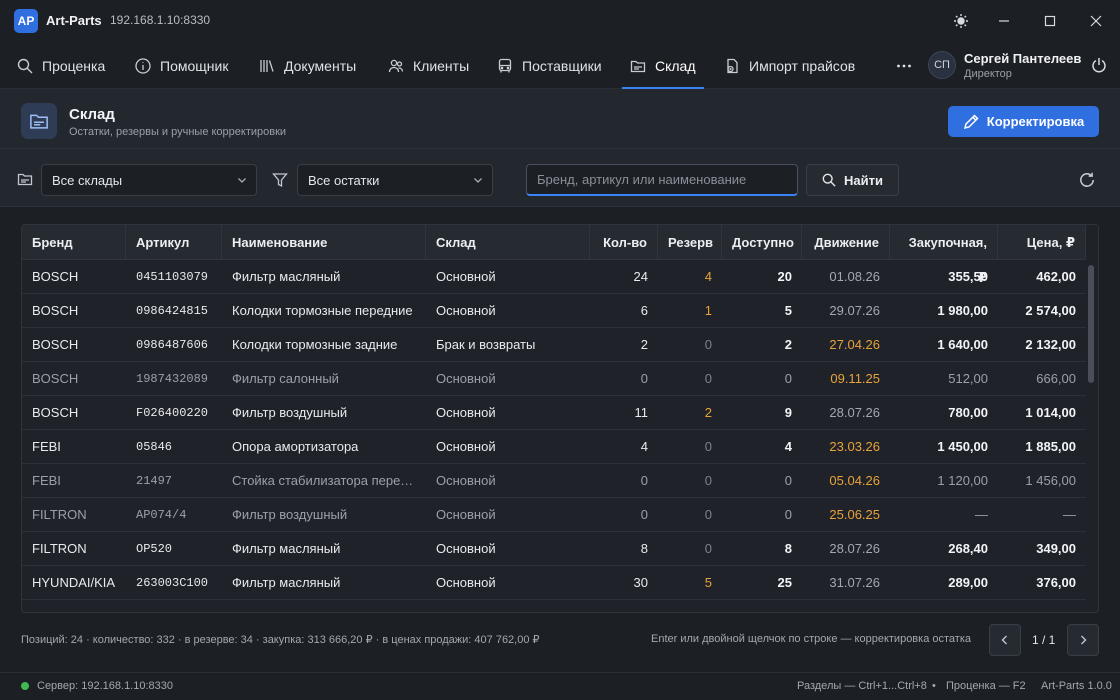  I want to click on column-brand: Бренд, so click(74, 242).